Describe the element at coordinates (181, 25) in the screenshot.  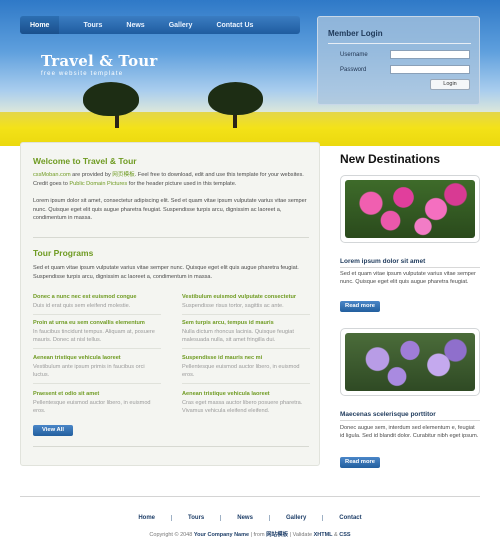
I see `nav-gallery: Gallery` at that location.